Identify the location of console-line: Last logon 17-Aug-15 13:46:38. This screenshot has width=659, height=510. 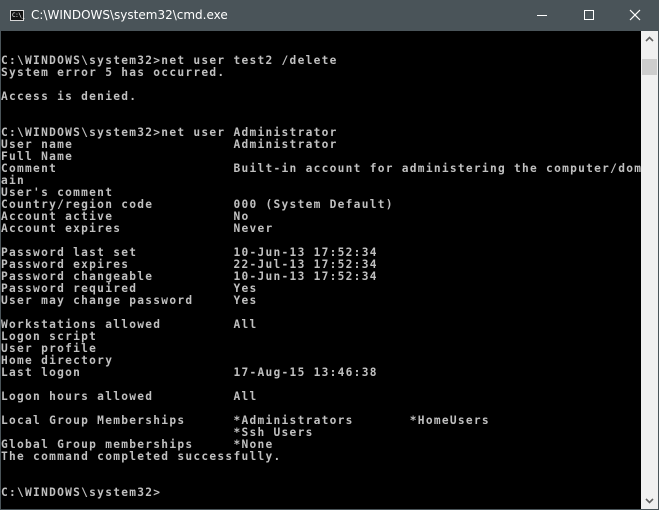
(189, 372).